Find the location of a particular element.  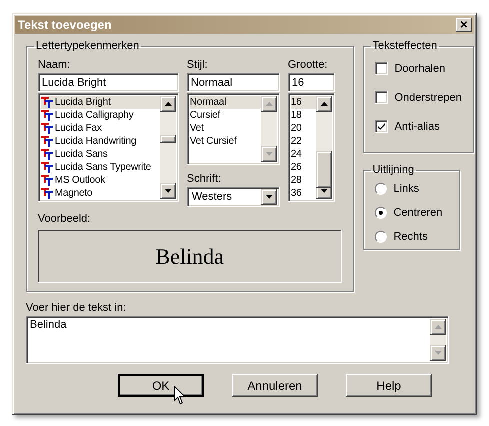

item-label: Magneto is located at coordinates (74, 193).